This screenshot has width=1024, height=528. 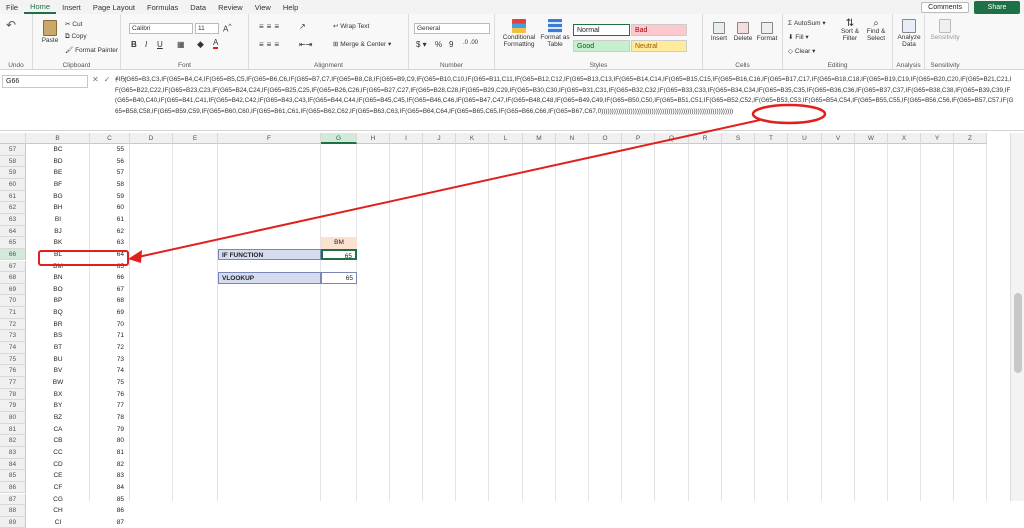 I want to click on cell-c: 70, so click(x=110, y=325).